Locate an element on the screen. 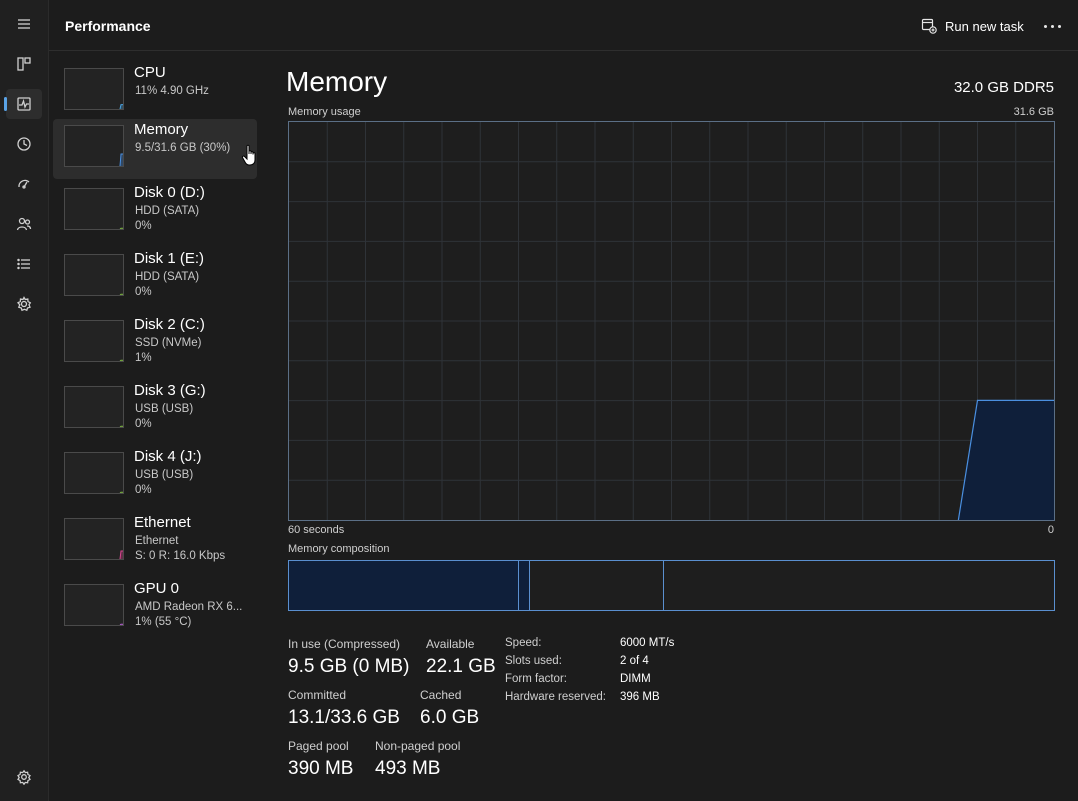 This screenshot has width=1078, height=801. device-name: Disk 4 (J:) is located at coordinates (168, 456).